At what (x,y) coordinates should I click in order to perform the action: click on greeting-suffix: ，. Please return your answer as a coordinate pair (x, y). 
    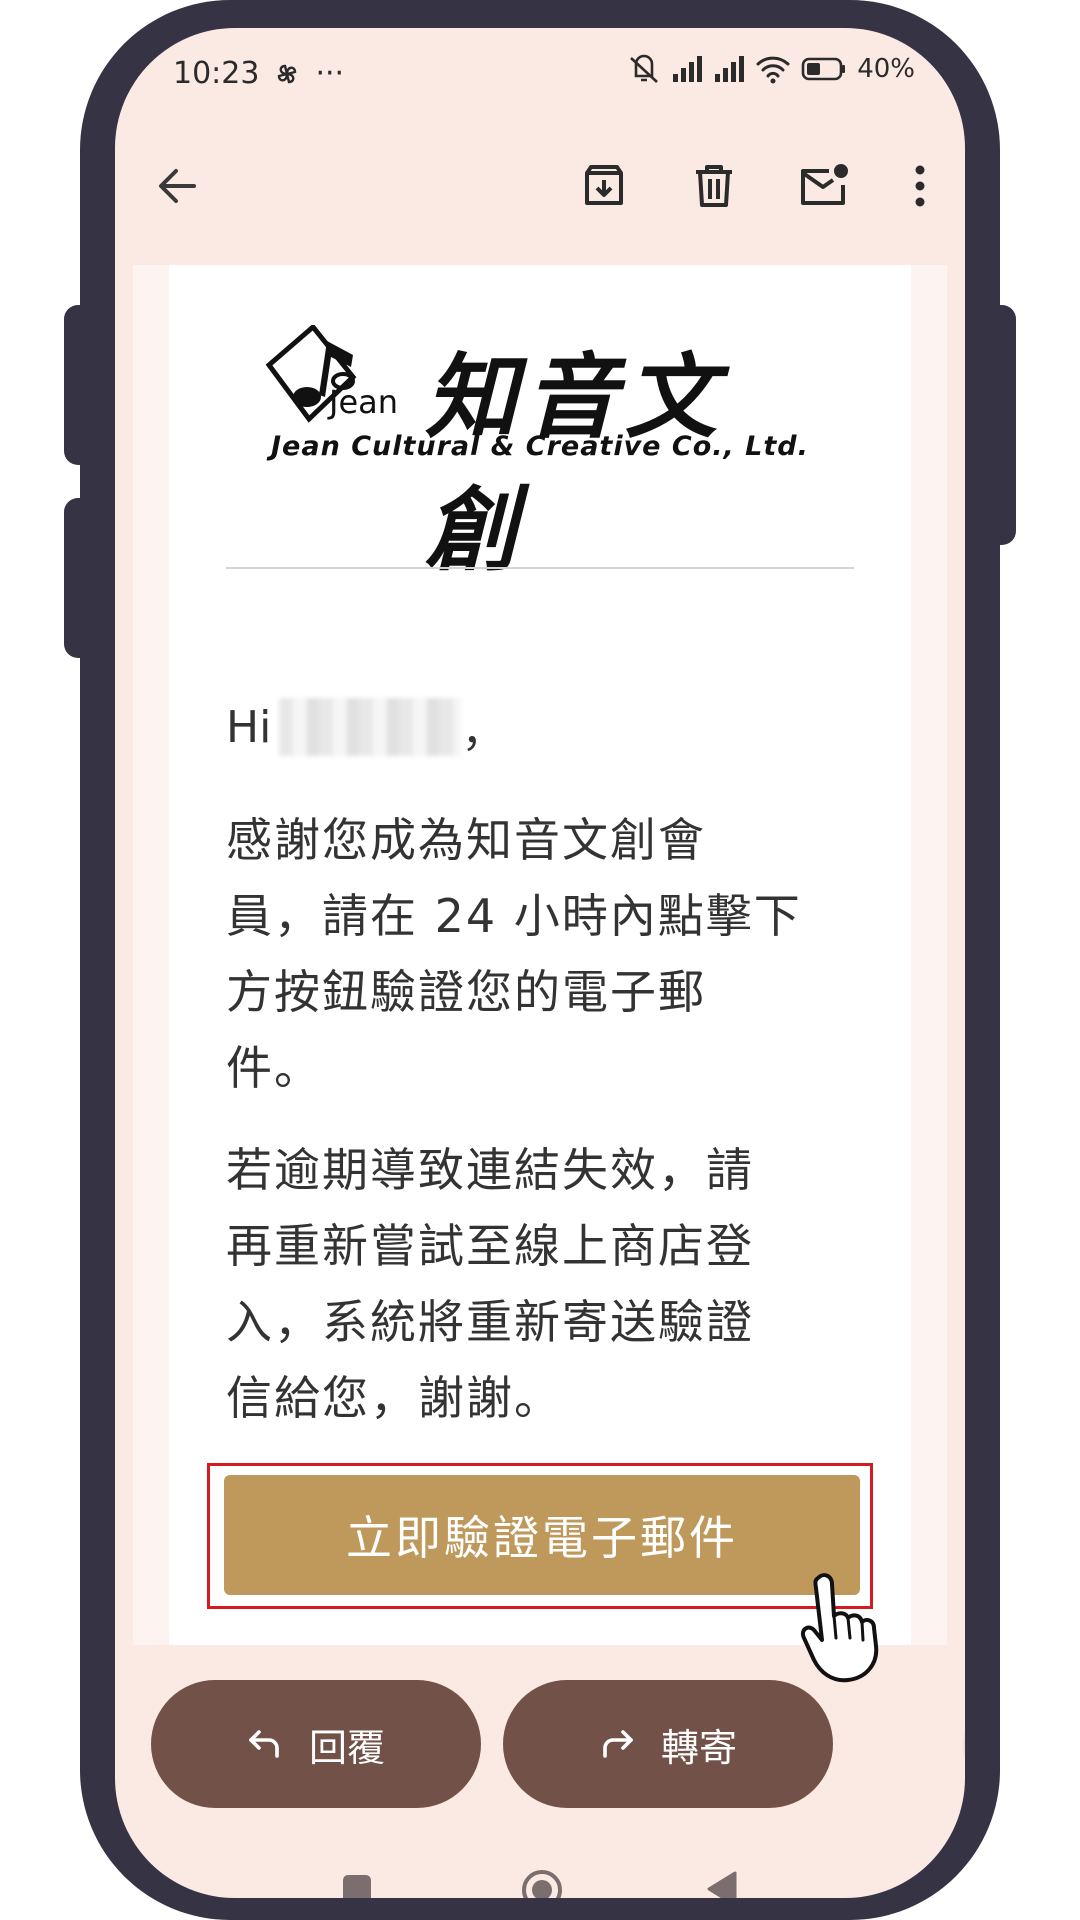
    Looking at the image, I should click on (483, 731).